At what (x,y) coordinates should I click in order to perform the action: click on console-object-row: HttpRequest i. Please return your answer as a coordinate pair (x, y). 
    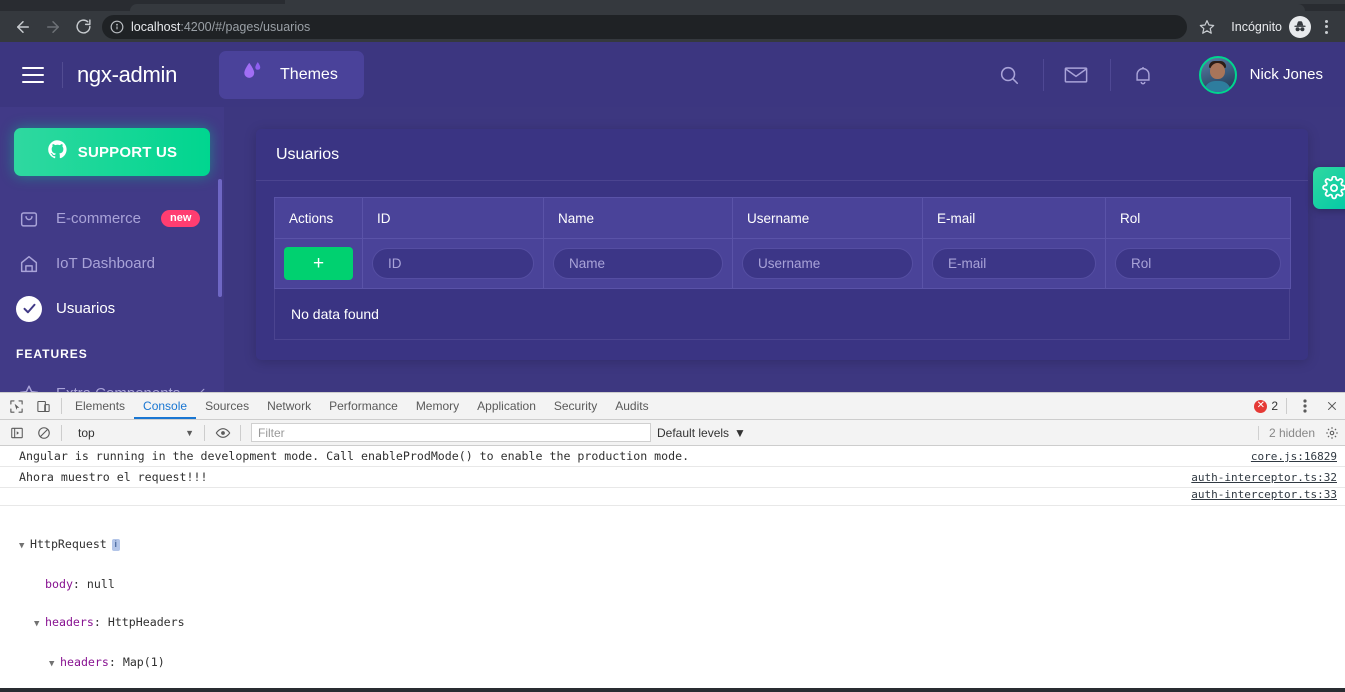
    Looking at the image, I should click on (672, 534).